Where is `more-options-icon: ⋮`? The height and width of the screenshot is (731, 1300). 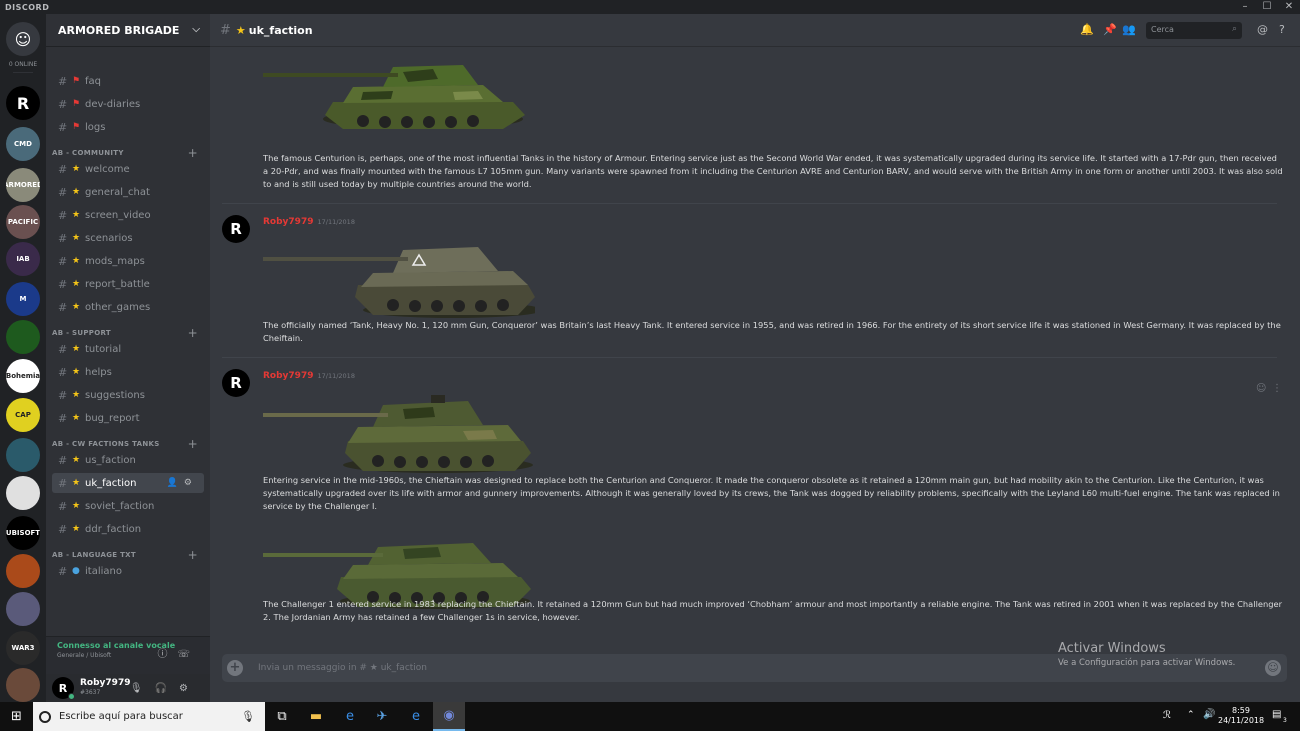
more-options-icon: ⋮ is located at coordinates (1277, 388).